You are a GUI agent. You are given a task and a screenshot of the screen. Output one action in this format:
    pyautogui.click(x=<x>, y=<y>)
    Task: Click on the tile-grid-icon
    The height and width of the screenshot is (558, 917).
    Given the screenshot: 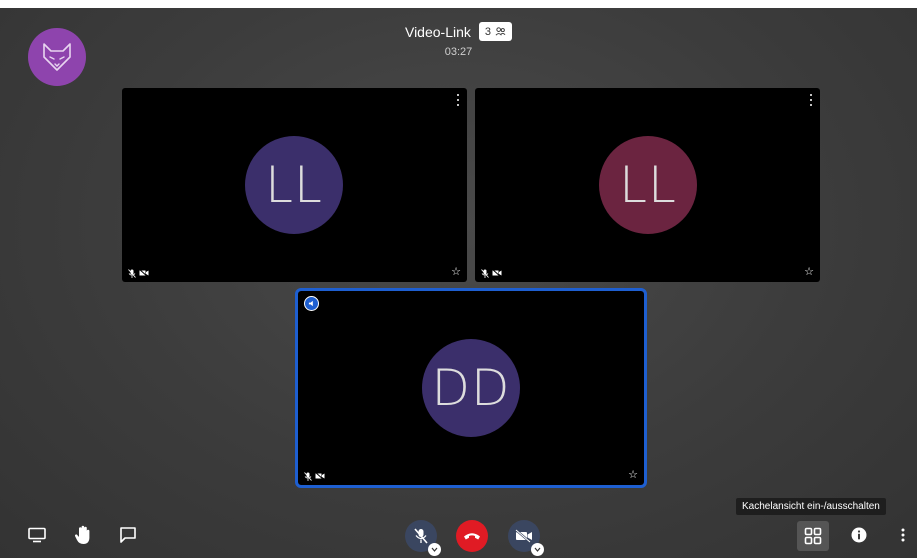 What is the action you would take?
    pyautogui.click(x=813, y=536)
    